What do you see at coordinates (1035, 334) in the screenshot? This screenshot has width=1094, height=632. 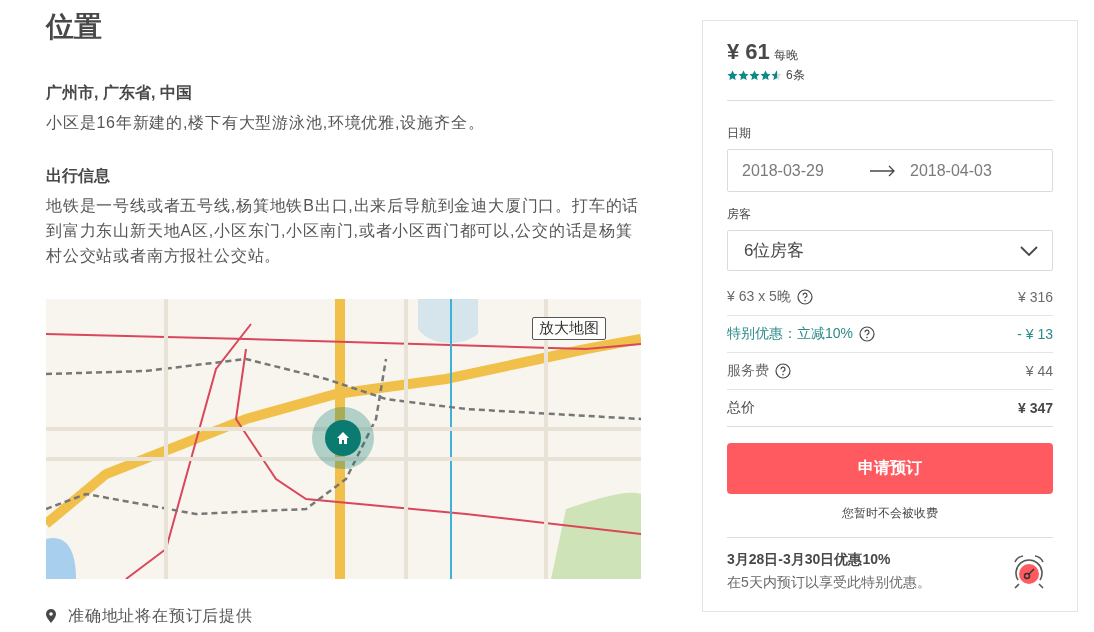 I see `fee-amount: - ¥ 13` at bounding box center [1035, 334].